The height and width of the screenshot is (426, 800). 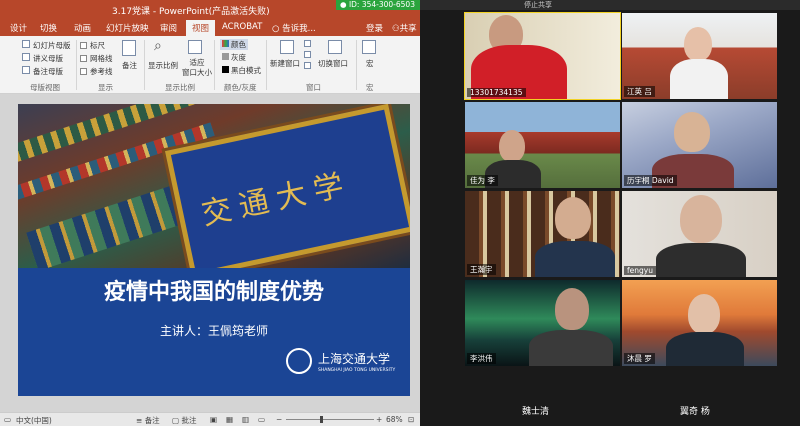 What do you see at coordinates (542, 234) in the screenshot?
I see `video-tile-5: 王瀚宇` at bounding box center [542, 234].